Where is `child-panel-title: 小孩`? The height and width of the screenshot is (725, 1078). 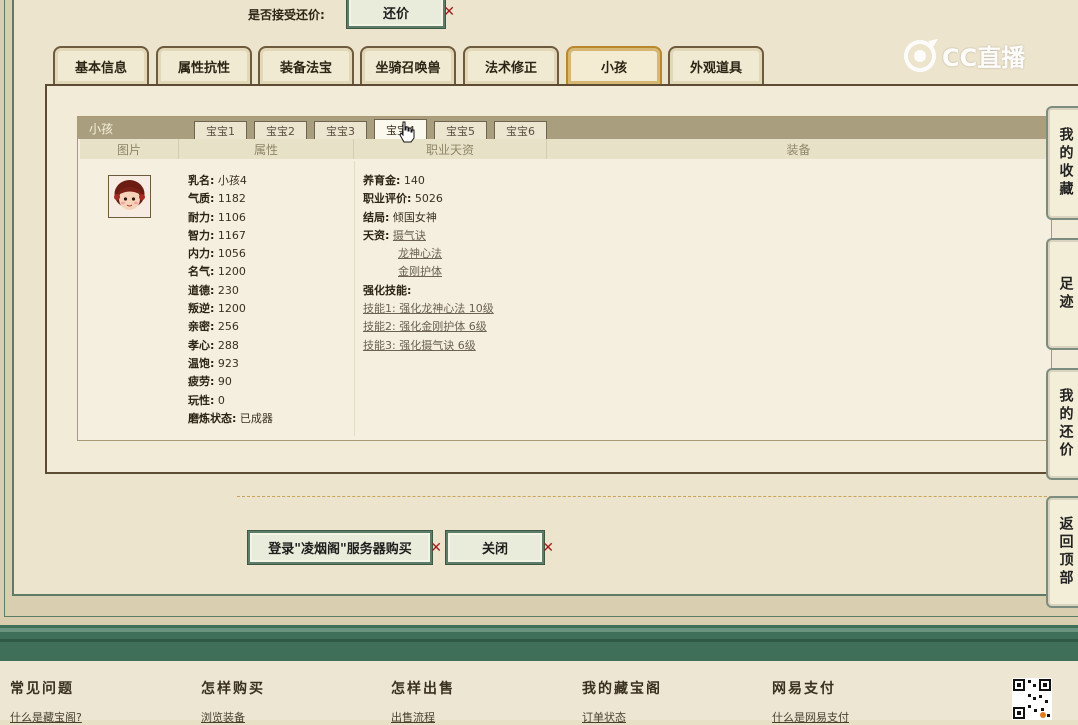 child-panel-title: 小孩 is located at coordinates (101, 129).